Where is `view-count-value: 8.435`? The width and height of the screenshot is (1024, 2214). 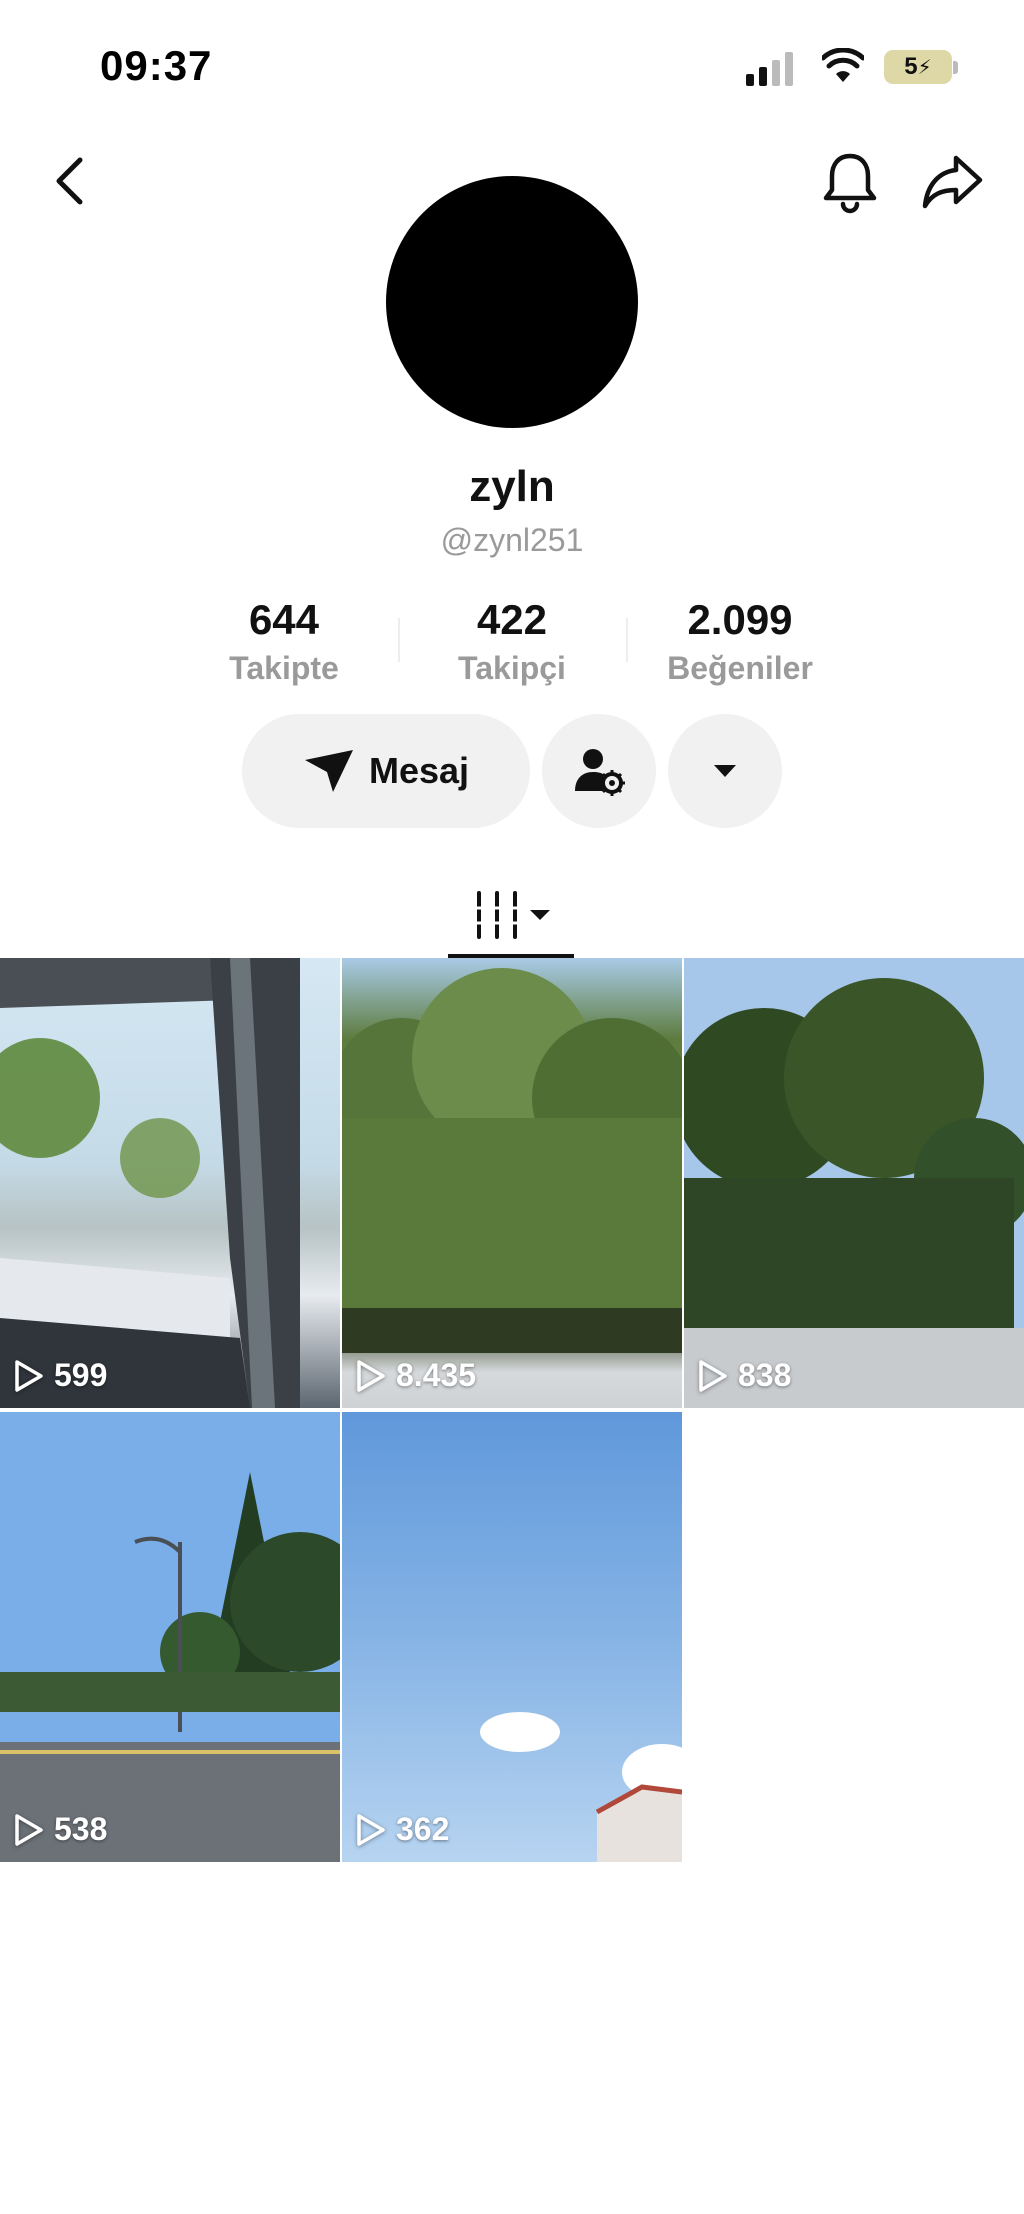
view-count-value: 8.435 is located at coordinates (436, 1375).